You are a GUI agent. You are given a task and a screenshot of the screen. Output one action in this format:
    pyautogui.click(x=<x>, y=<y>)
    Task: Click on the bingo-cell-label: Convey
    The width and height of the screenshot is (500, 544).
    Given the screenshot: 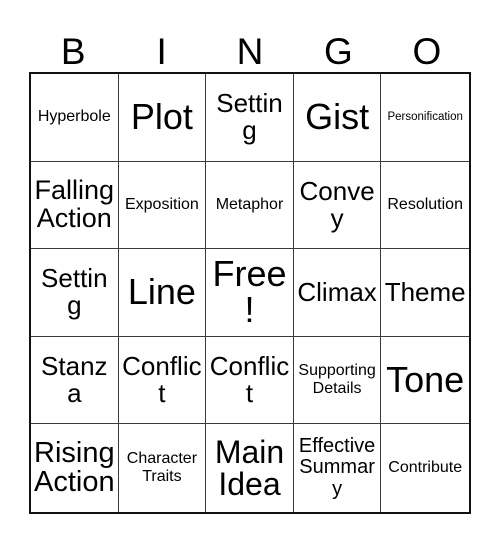 What is the action you would take?
    pyautogui.click(x=337, y=204)
    